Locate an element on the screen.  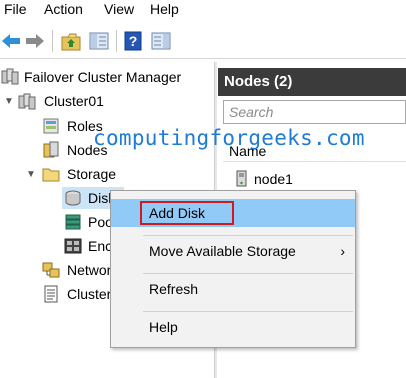
tree-item-networks: Networ is located at coordinates (89, 270).